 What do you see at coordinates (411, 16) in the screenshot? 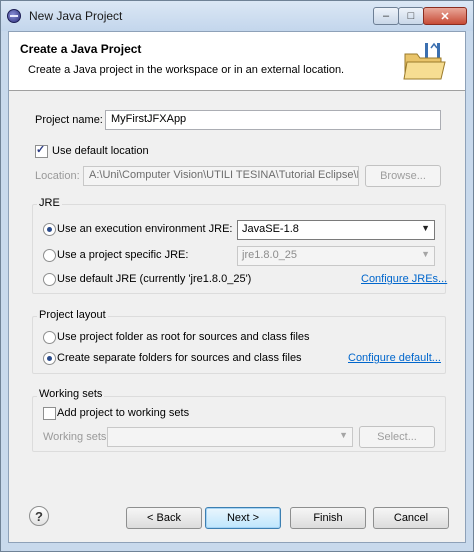
I see `maximize-button: □` at bounding box center [411, 16].